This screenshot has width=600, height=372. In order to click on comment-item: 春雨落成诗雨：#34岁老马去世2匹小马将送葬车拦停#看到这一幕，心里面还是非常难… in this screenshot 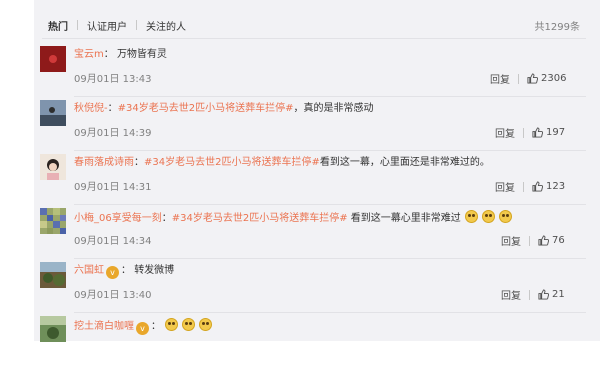, I will do `click(320, 182)`.